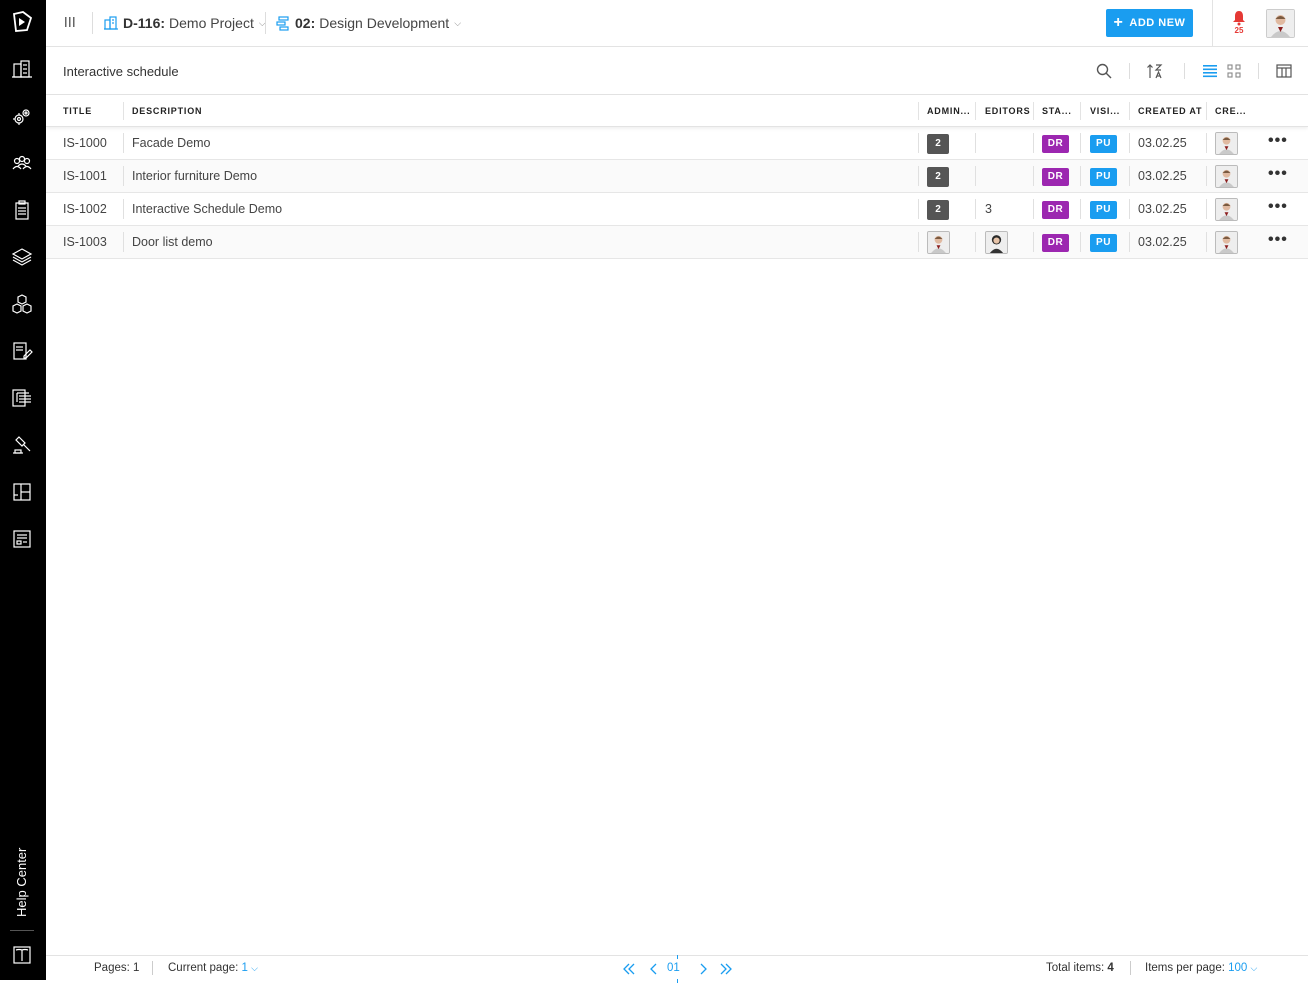 Image resolution: width=1308 pixels, height=983 pixels. I want to click on column-header-description: DESCRIPTION, so click(167, 111).